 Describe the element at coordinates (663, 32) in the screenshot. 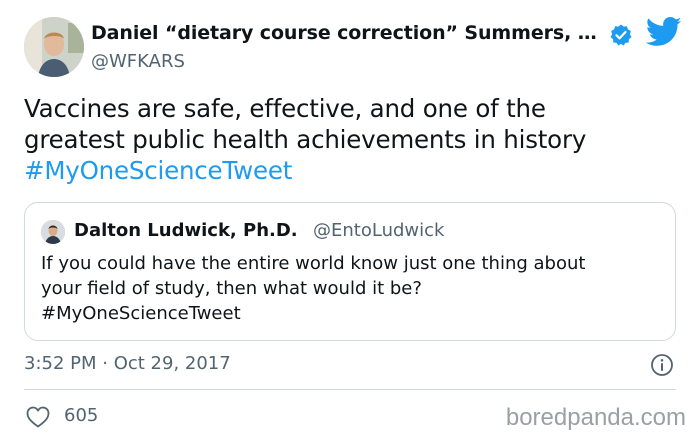

I see `twitter-bird-icon` at that location.